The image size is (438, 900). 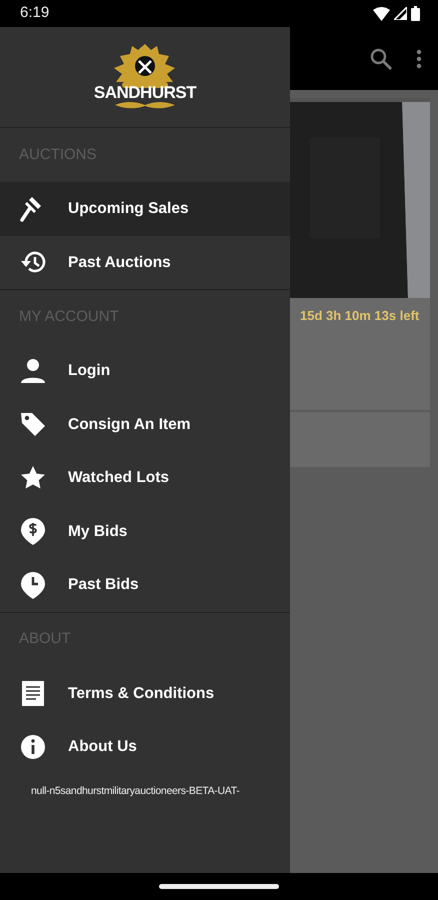 What do you see at coordinates (381, 13) in the screenshot?
I see `wifi-icon` at bounding box center [381, 13].